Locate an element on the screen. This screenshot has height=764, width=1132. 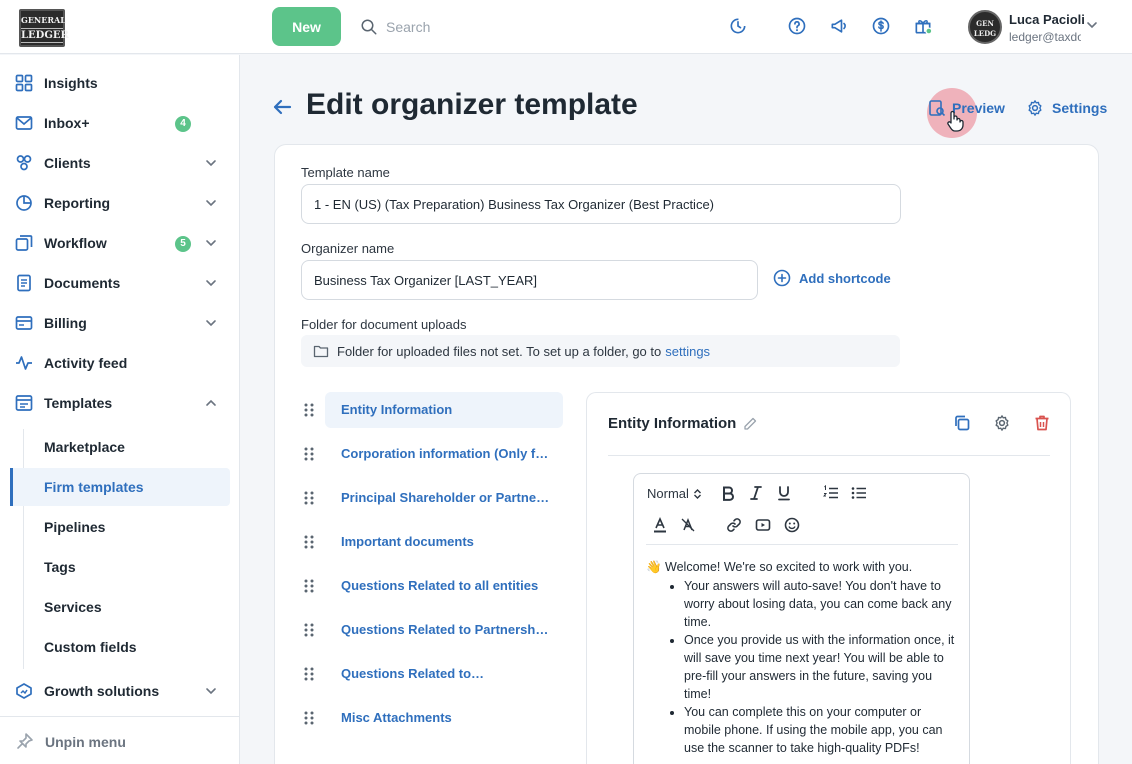
unpin-menu-button: Unpin menu is located at coordinates (119, 740).